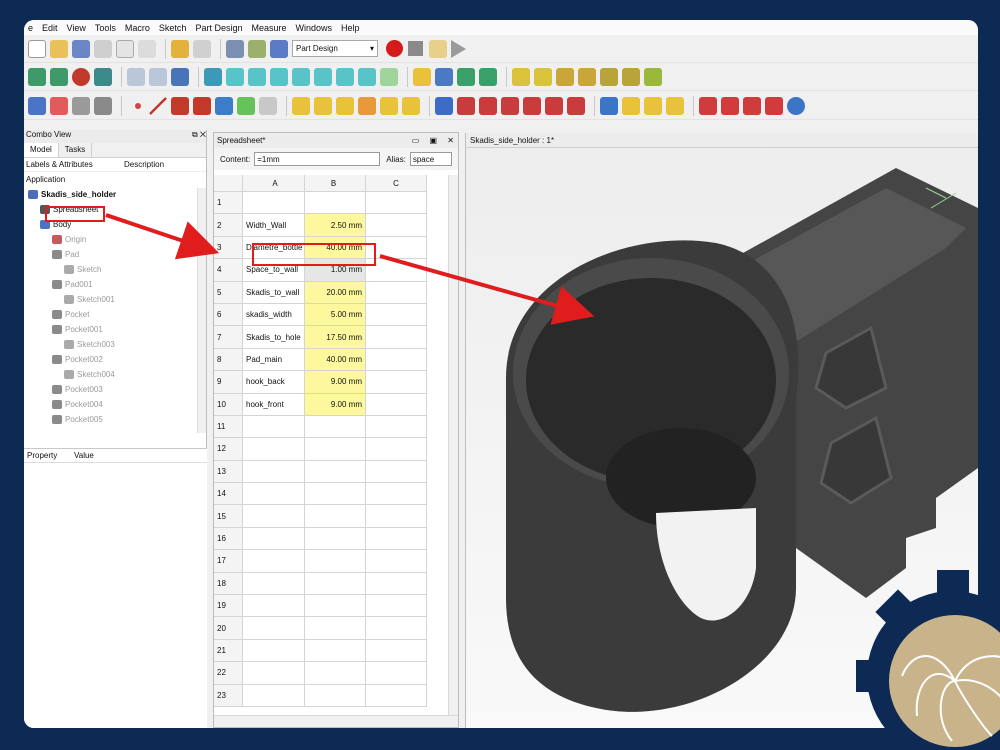 This screenshot has width=1000, height=750. I want to click on arrow-to-model, so click(487, 289).